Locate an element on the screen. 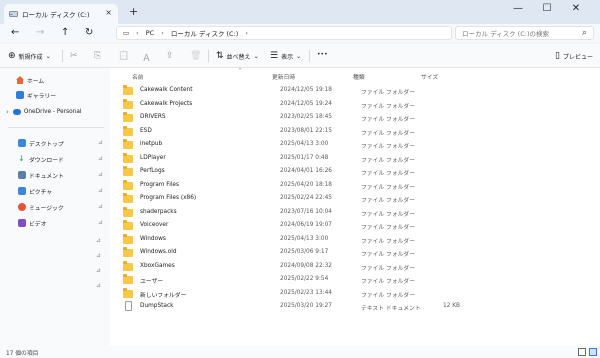  file-row: Windows.old 2025/03/06 9:17 ファイル フォルダー is located at coordinates (353, 252).